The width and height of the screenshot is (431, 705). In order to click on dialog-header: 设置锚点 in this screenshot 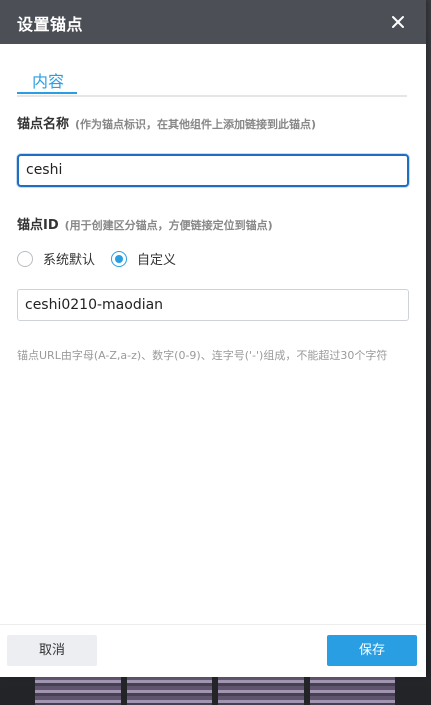, I will do `click(213, 22)`.